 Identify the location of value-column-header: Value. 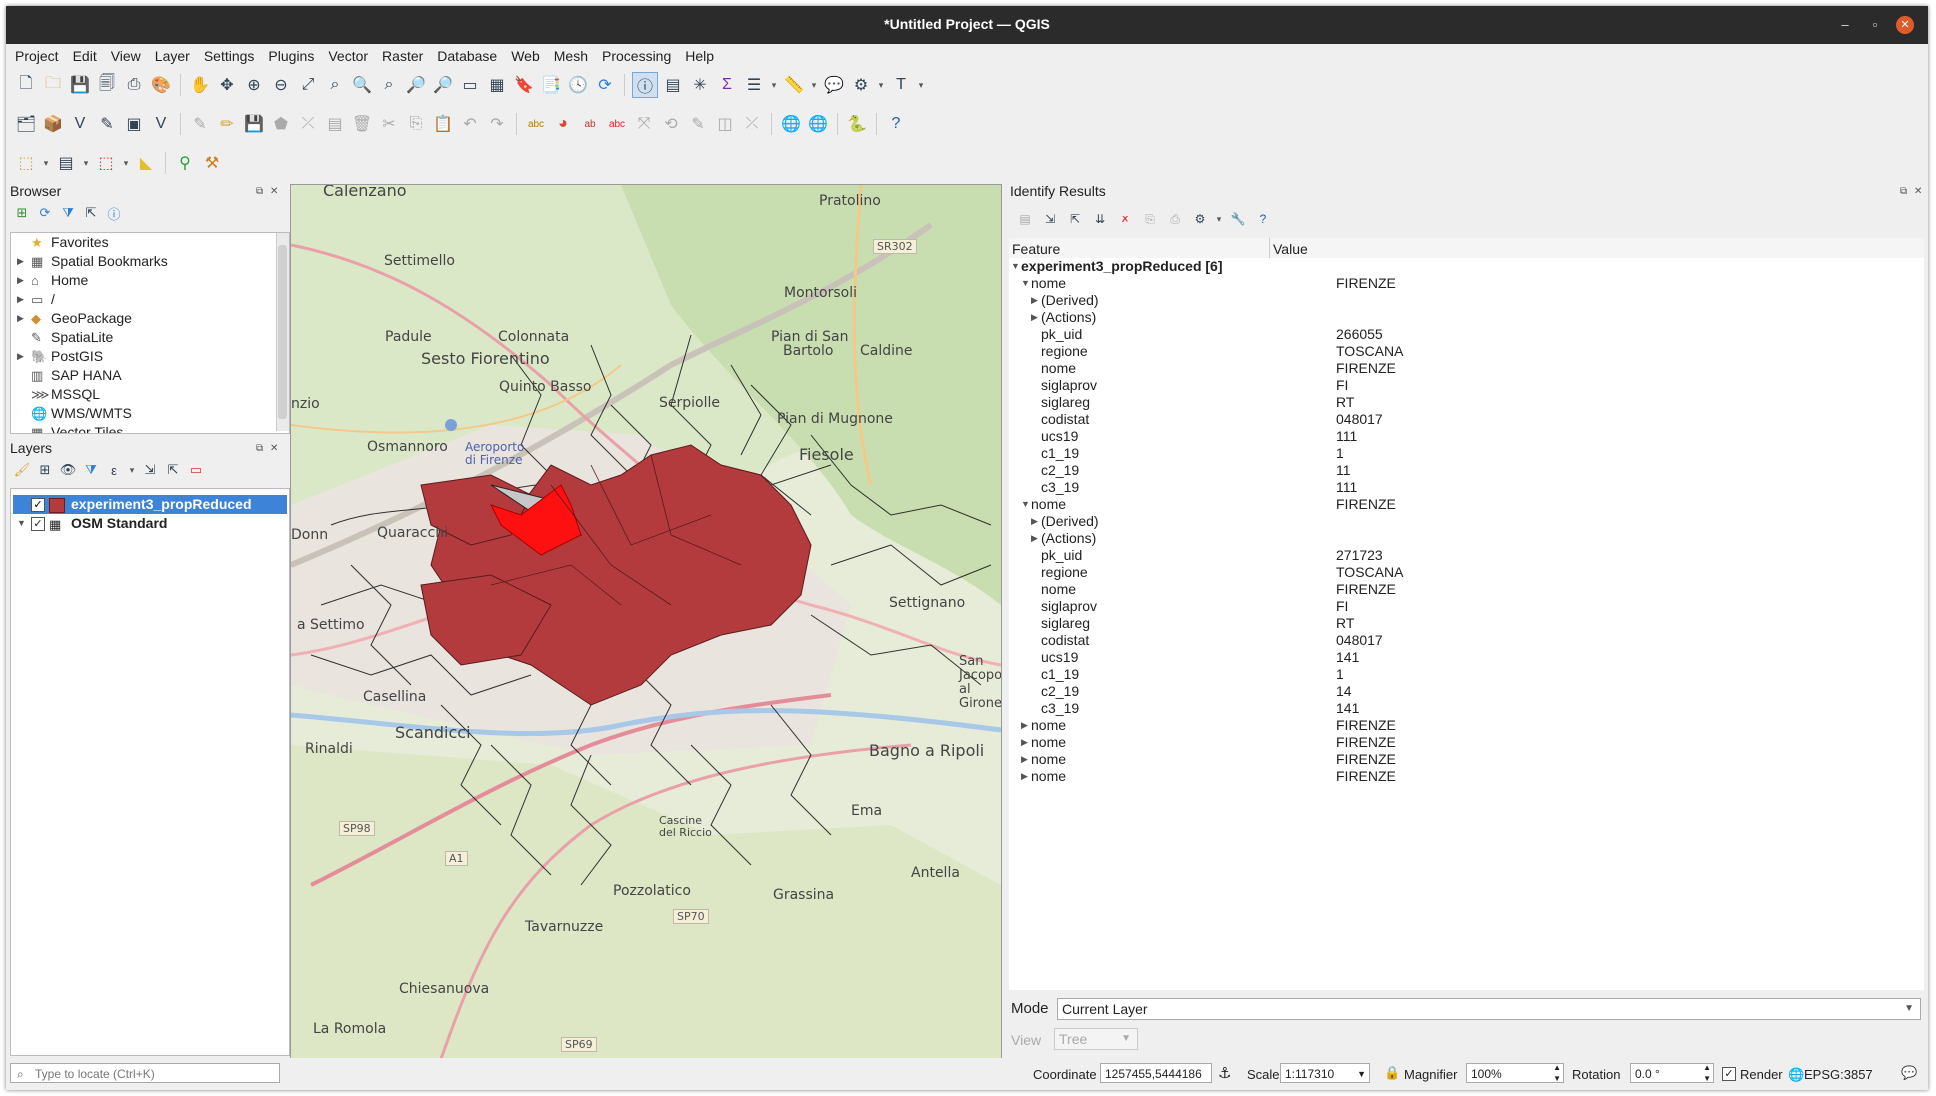
(1290, 249).